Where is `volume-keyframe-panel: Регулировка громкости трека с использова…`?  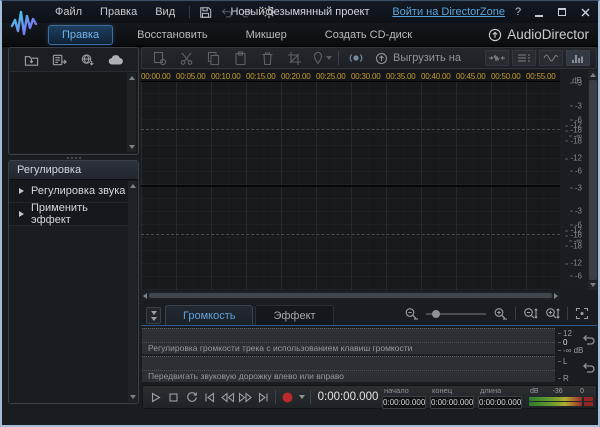
volume-keyframe-panel: Регулировка громкости трека с использова… is located at coordinates (348, 355).